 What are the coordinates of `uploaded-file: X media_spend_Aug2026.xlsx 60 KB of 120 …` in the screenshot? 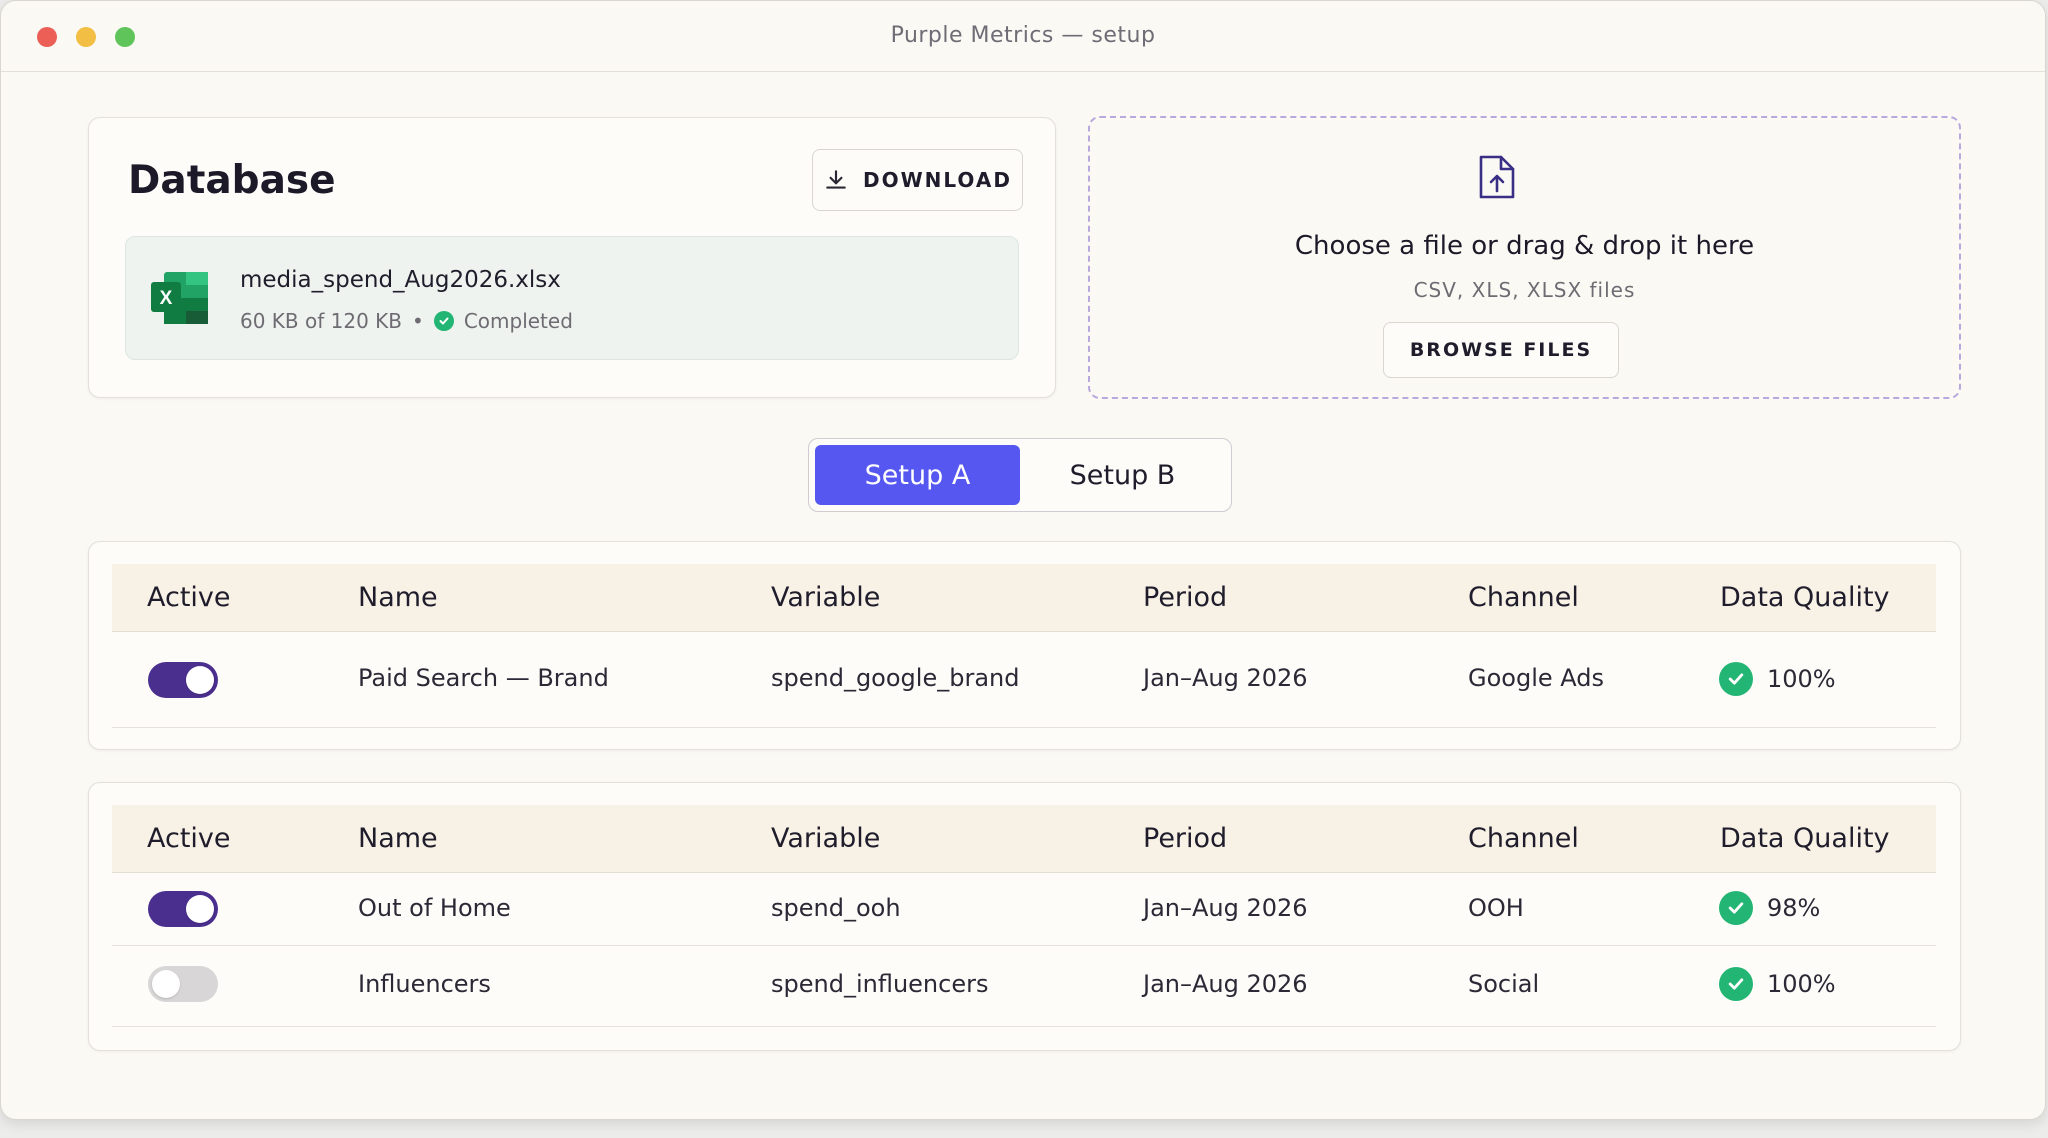 It's located at (572, 298).